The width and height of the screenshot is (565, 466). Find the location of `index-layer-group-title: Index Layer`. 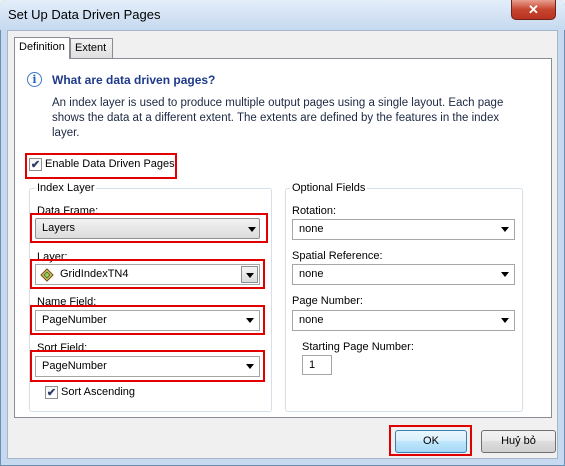

index-layer-group-title: Index Layer is located at coordinates (66, 188).